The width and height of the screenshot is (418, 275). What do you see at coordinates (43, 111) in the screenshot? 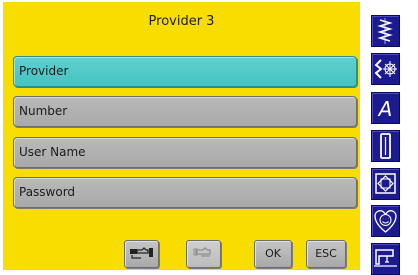
I see `number-field-label: Number` at bounding box center [43, 111].